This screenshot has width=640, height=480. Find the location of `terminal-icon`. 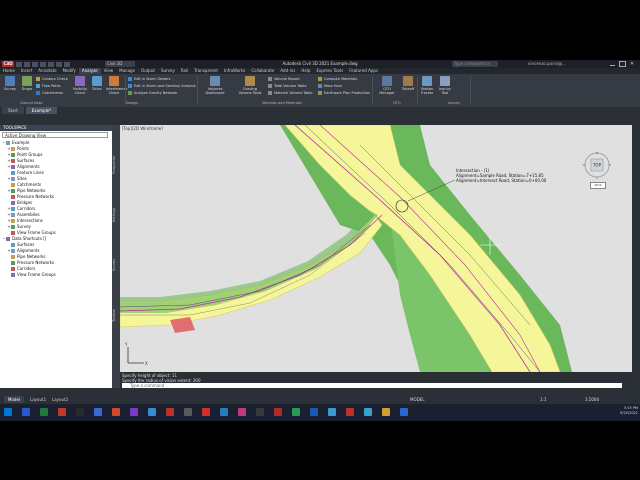

terminal-icon is located at coordinates (80, 412).